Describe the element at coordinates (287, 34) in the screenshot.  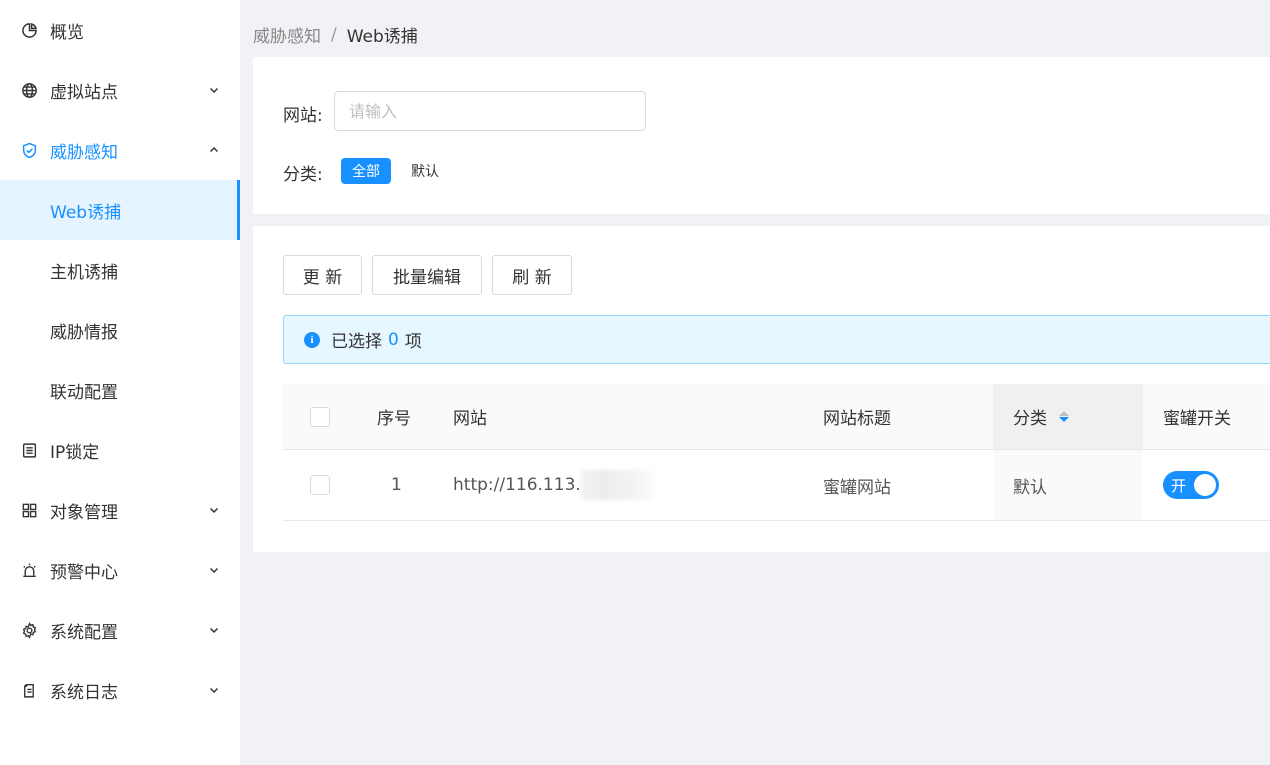
I see `breadcrumb-parent: 威胁感知` at that location.